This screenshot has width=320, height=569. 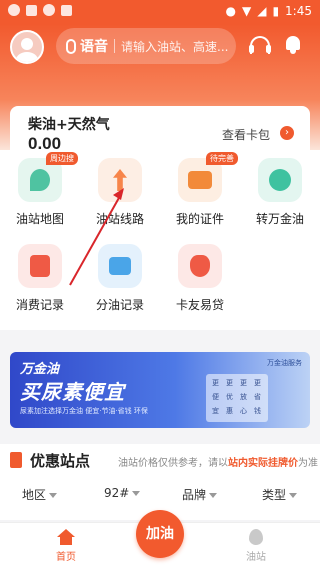 What do you see at coordinates (72, 392) in the screenshot?
I see `banner-headline: 买尿素便宜` at bounding box center [72, 392].